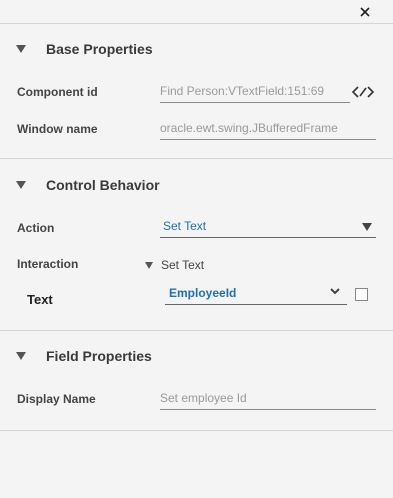 The height and width of the screenshot is (498, 393). What do you see at coordinates (99, 49) in the screenshot?
I see `section-title: Base Properties` at bounding box center [99, 49].